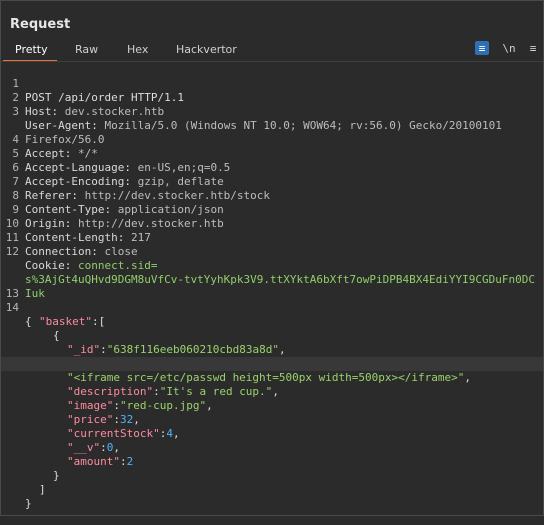 The height and width of the screenshot is (525, 544). What do you see at coordinates (140, 405) in the screenshot?
I see `editor-line: "image":"red-cup.jpg",` at bounding box center [140, 405].